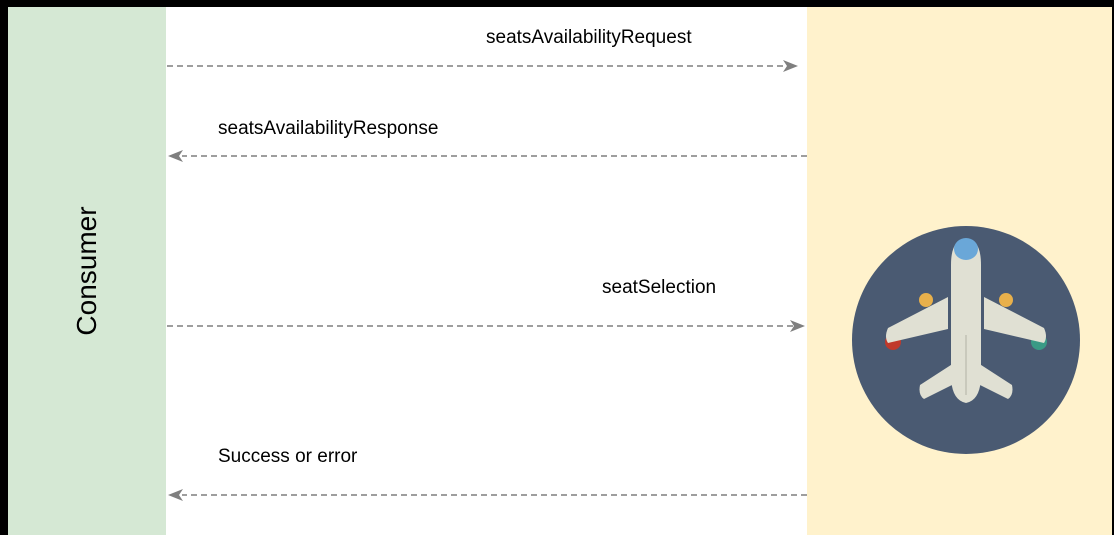 This screenshot has height=535, width=1114. Describe the element at coordinates (966, 340) in the screenshot. I see `airplane-icon` at that location.